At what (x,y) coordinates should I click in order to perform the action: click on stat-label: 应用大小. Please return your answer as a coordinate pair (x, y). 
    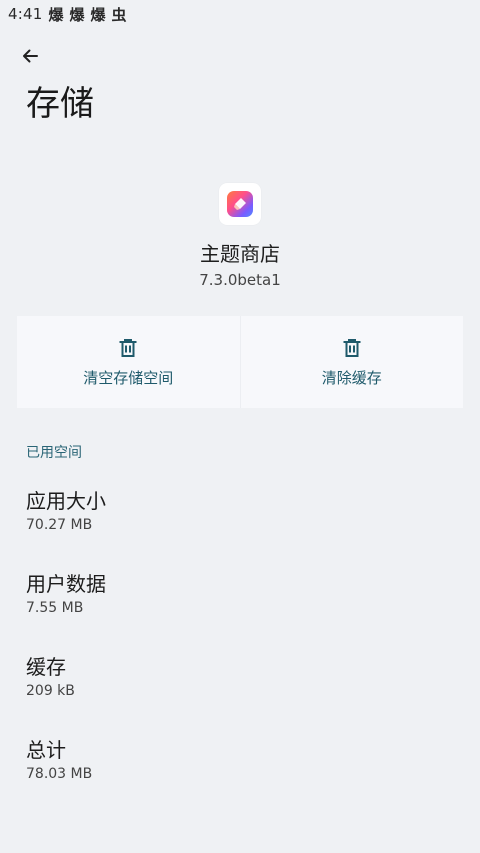
    Looking at the image, I should click on (66, 501).